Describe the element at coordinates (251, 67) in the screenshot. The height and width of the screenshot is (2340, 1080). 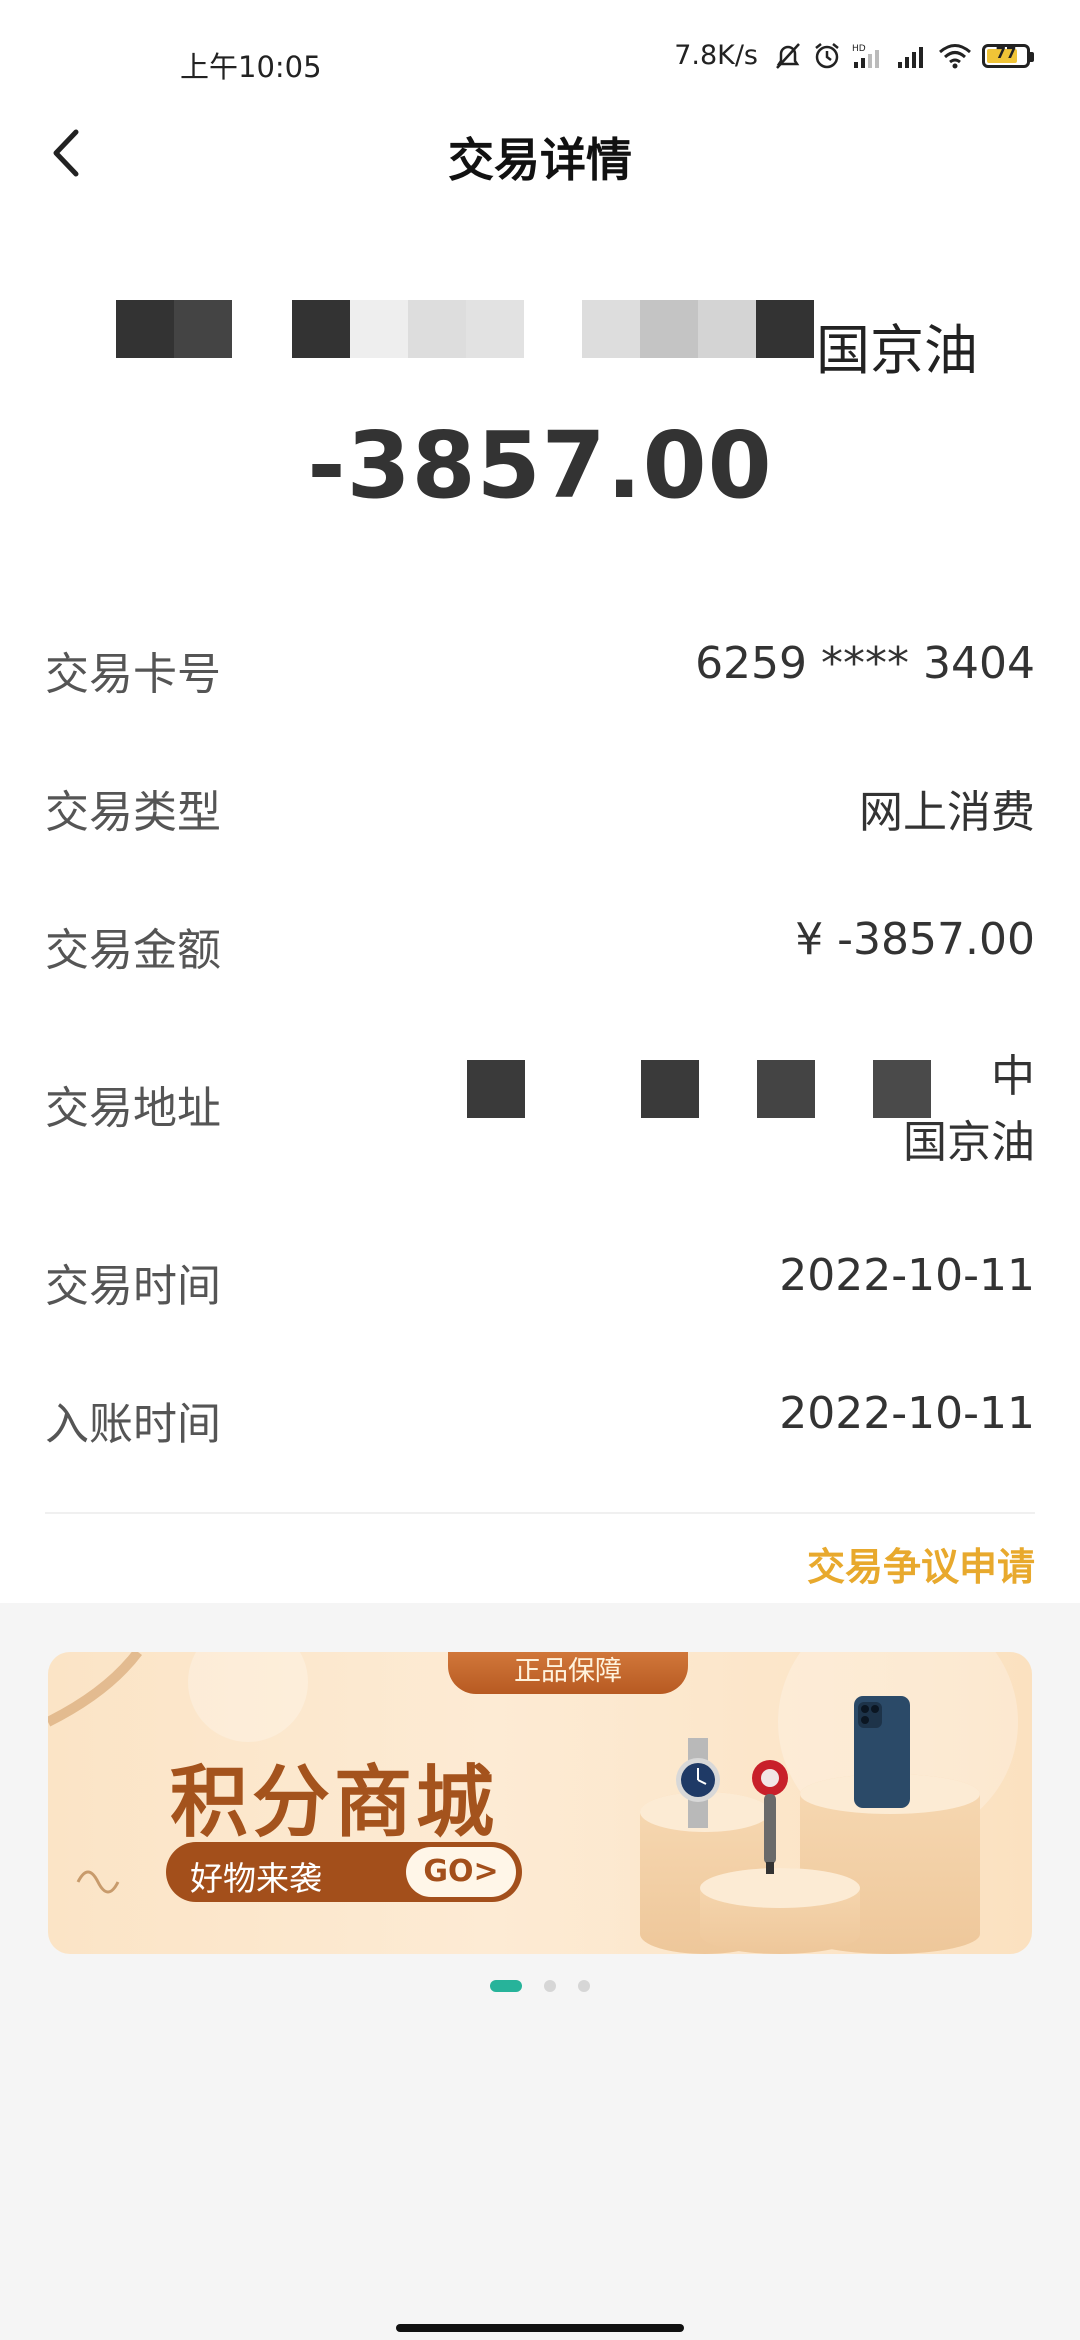
I see `status-time: 上午10:05` at that location.